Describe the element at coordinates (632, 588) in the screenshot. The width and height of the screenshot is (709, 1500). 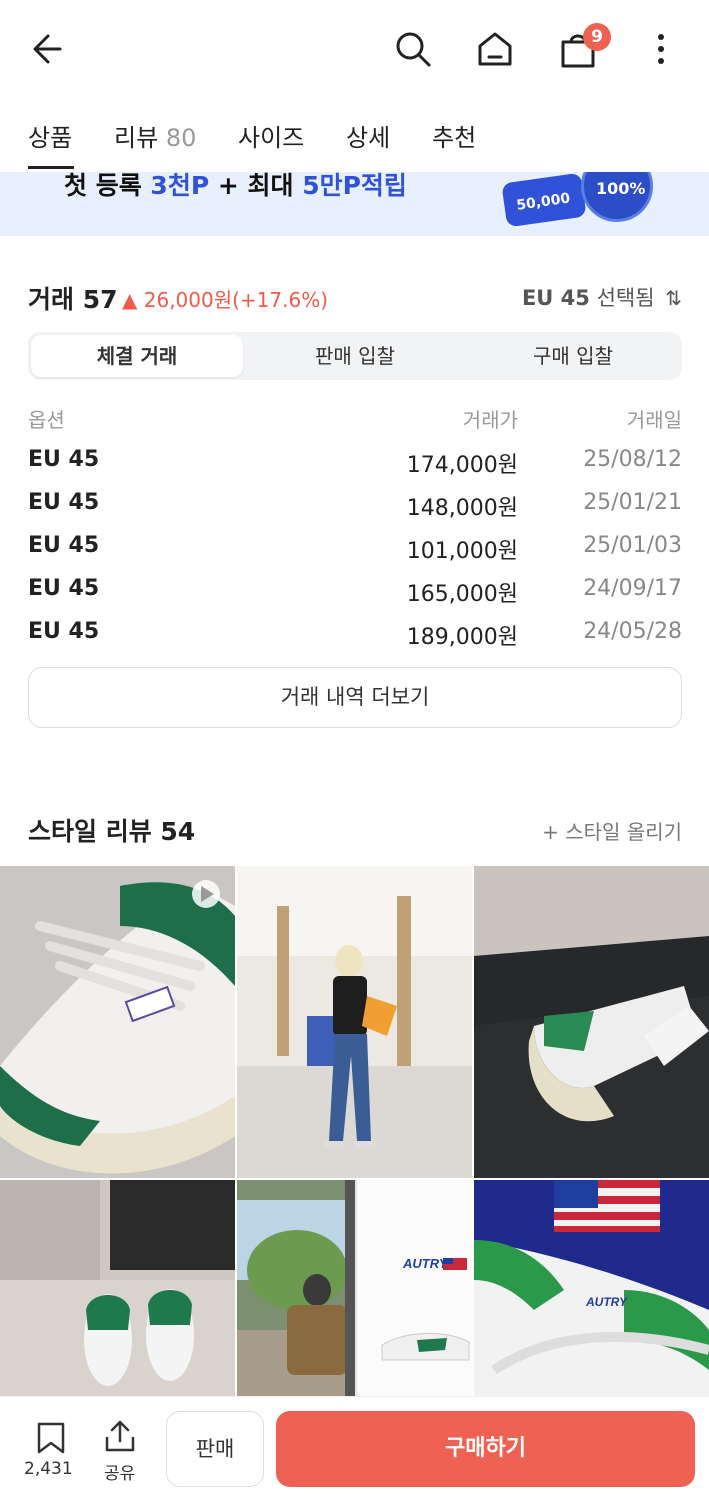
I see `row-date: 24/09/17` at that location.